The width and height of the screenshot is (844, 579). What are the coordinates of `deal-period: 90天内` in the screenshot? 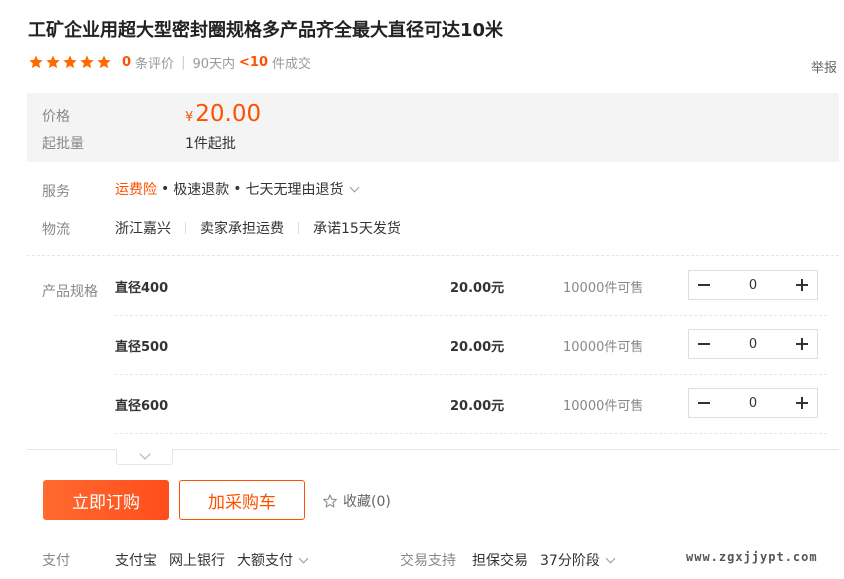 It's located at (213, 64).